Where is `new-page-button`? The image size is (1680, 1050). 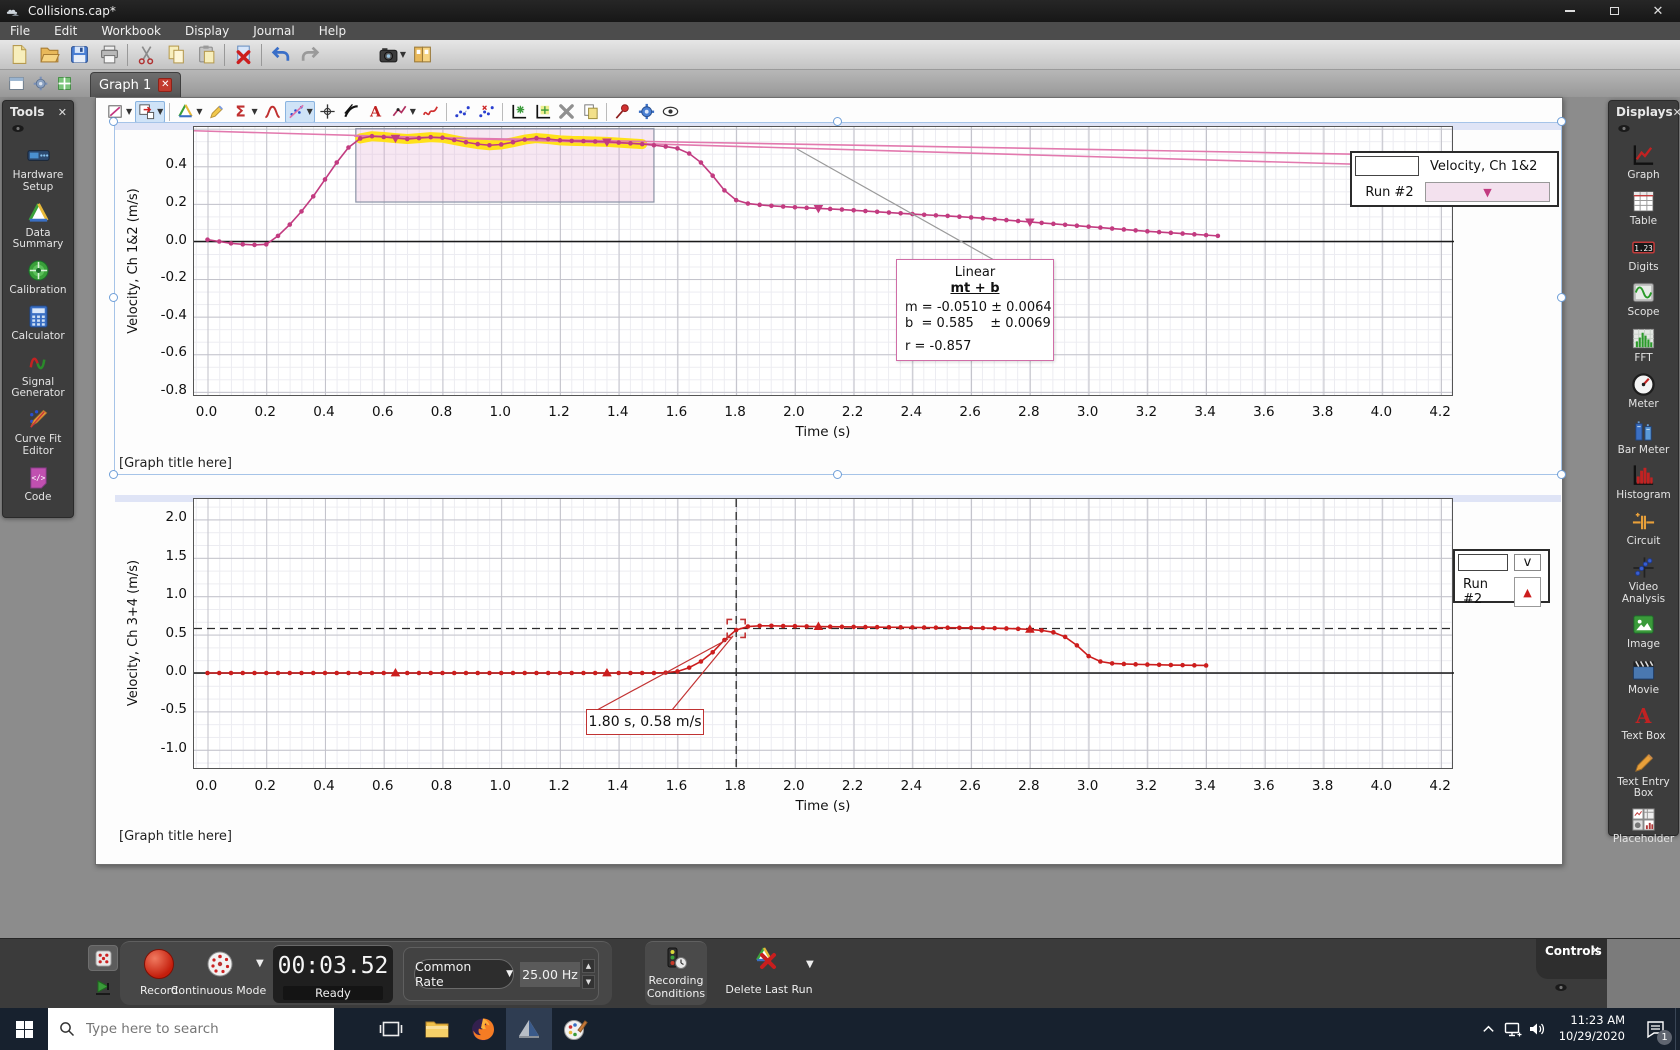
new-page-button is located at coordinates (16, 83).